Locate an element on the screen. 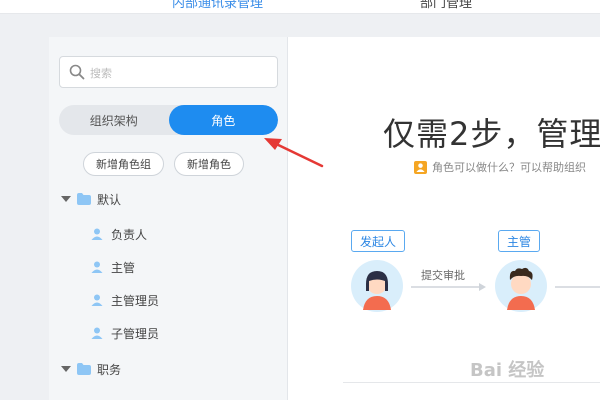  tree-item-label: 子管理员 is located at coordinates (135, 333).